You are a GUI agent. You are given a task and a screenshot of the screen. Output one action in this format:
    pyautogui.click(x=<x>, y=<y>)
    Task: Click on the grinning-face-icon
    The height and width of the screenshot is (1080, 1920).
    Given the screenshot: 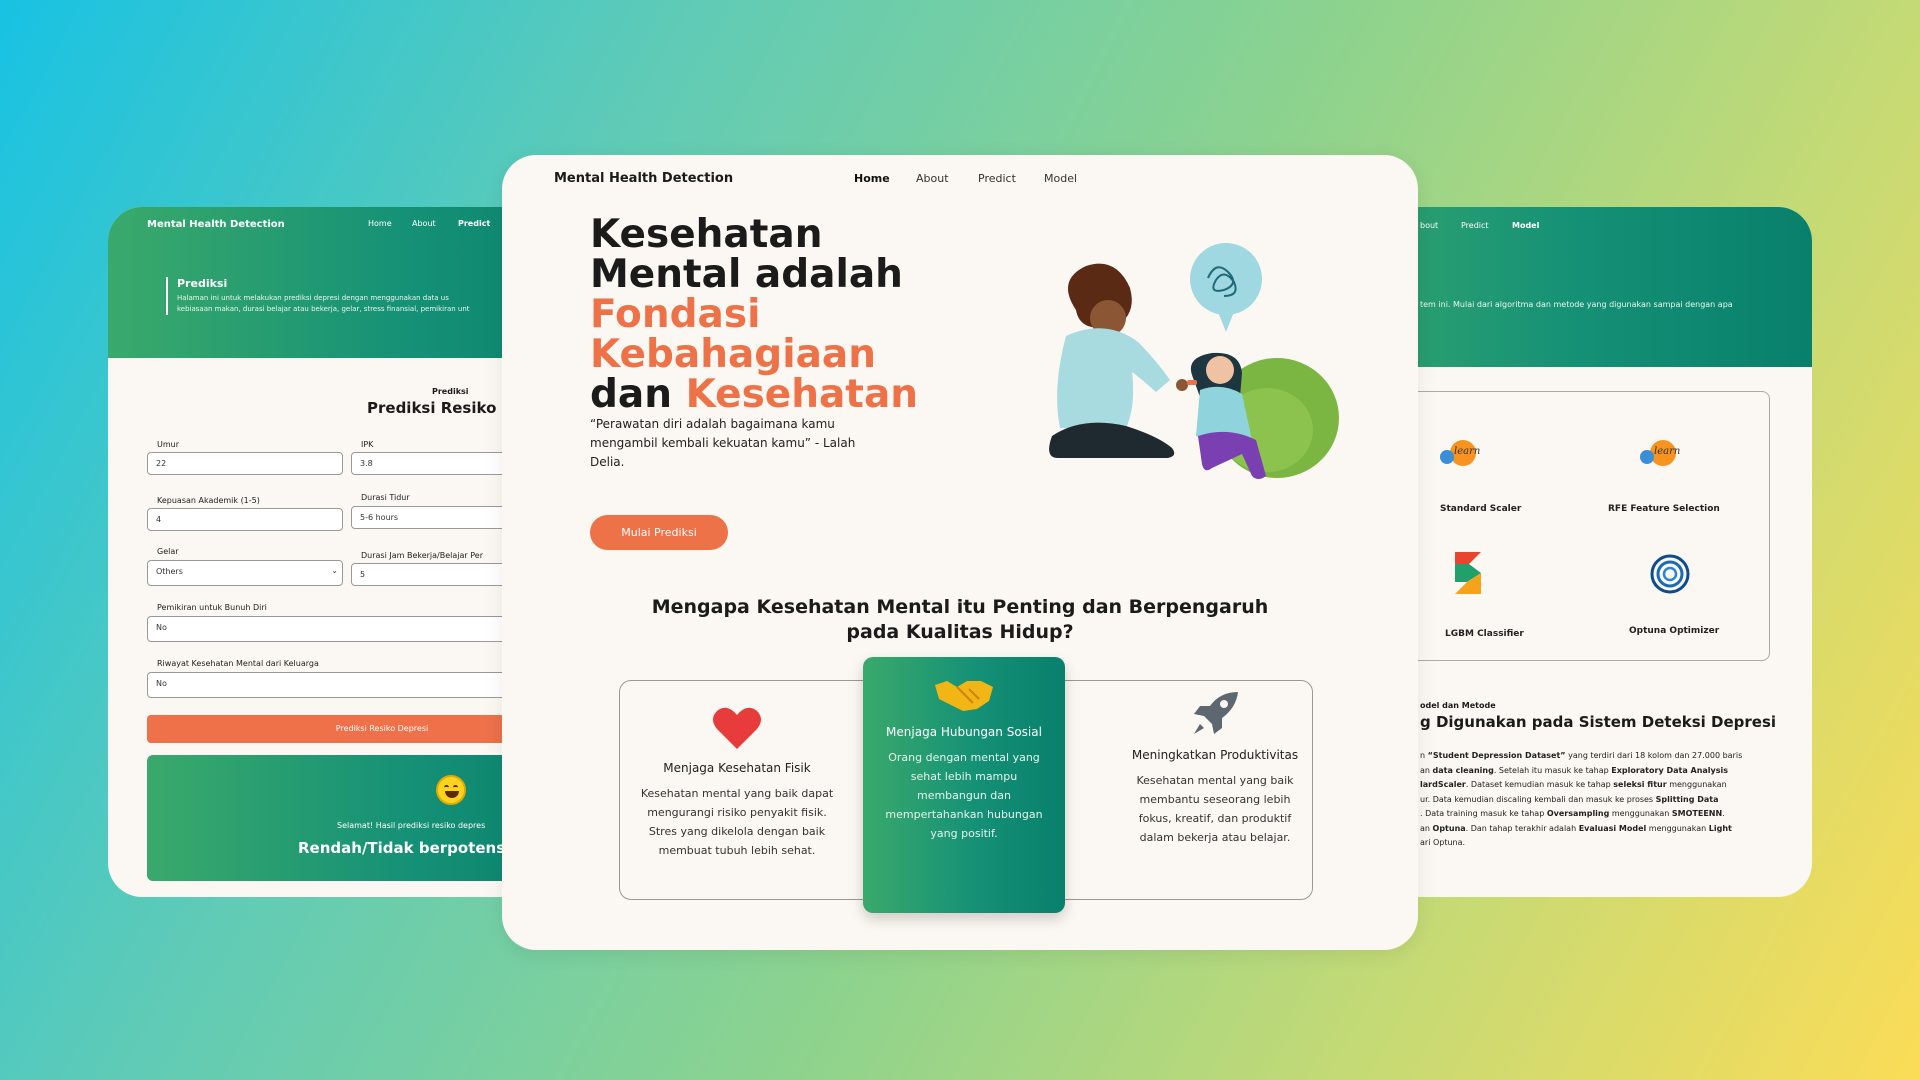 What is the action you would take?
    pyautogui.click(x=451, y=790)
    